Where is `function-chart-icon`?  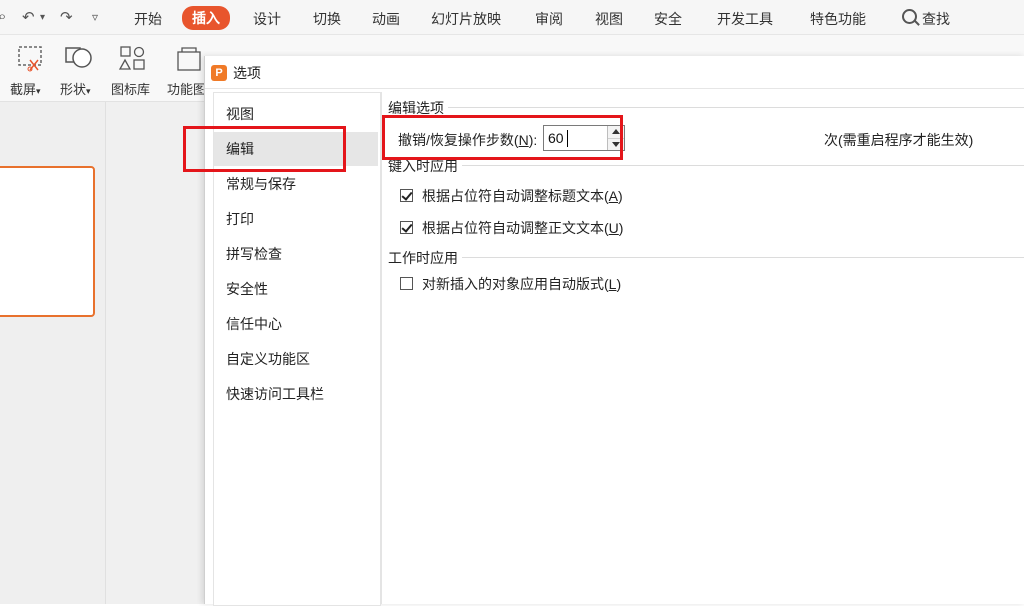
function-chart-icon is located at coordinates (190, 58).